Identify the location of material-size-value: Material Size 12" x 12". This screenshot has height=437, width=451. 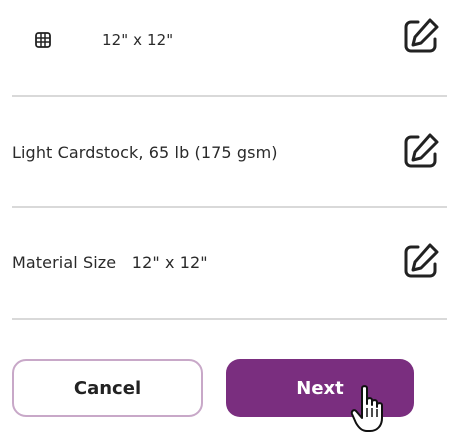
(110, 262).